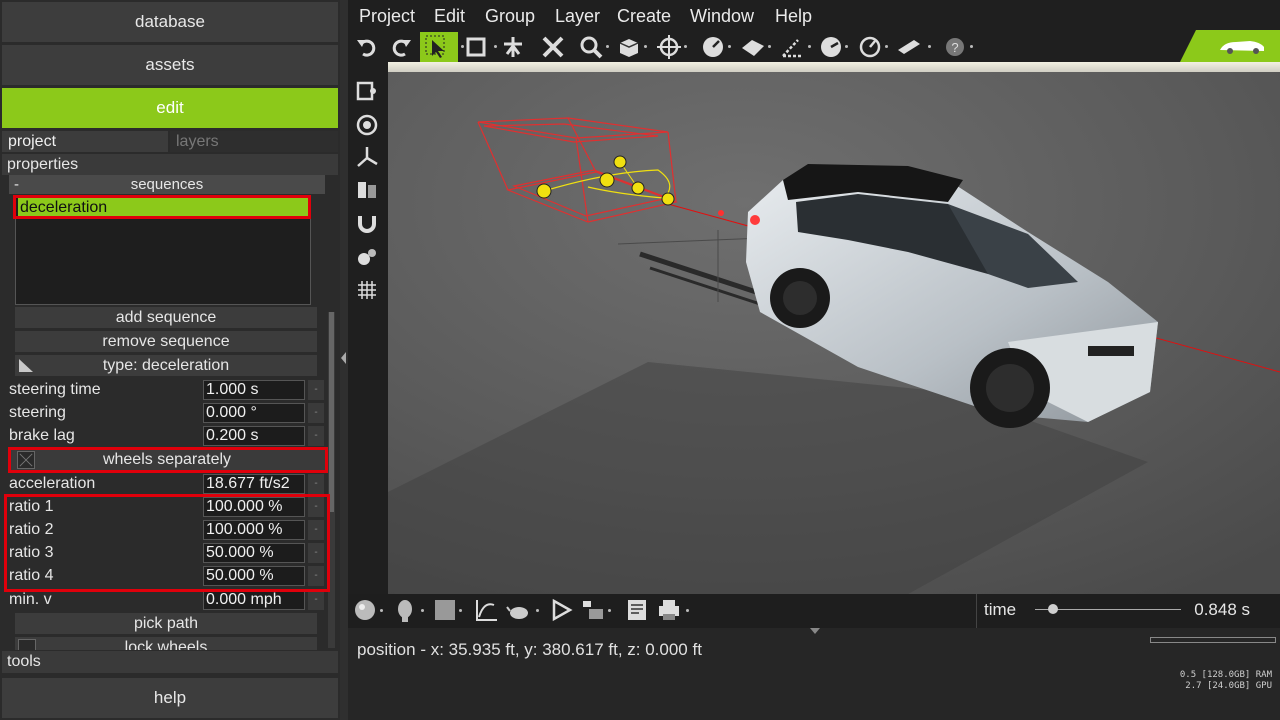  I want to click on database-tab: database, so click(170, 22).